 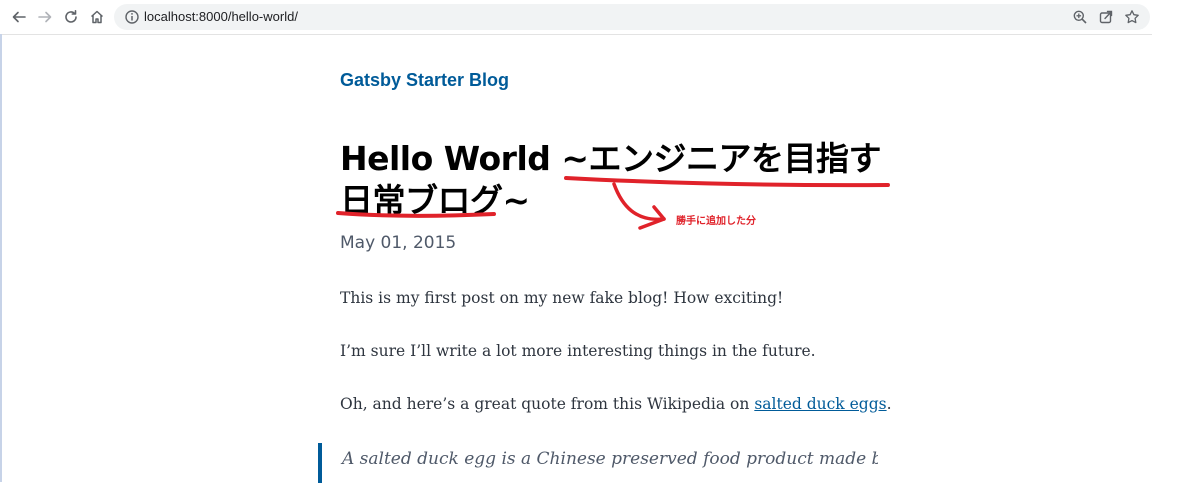 I want to click on site-title-link: Gatsby Starter Blog, so click(x=424, y=80).